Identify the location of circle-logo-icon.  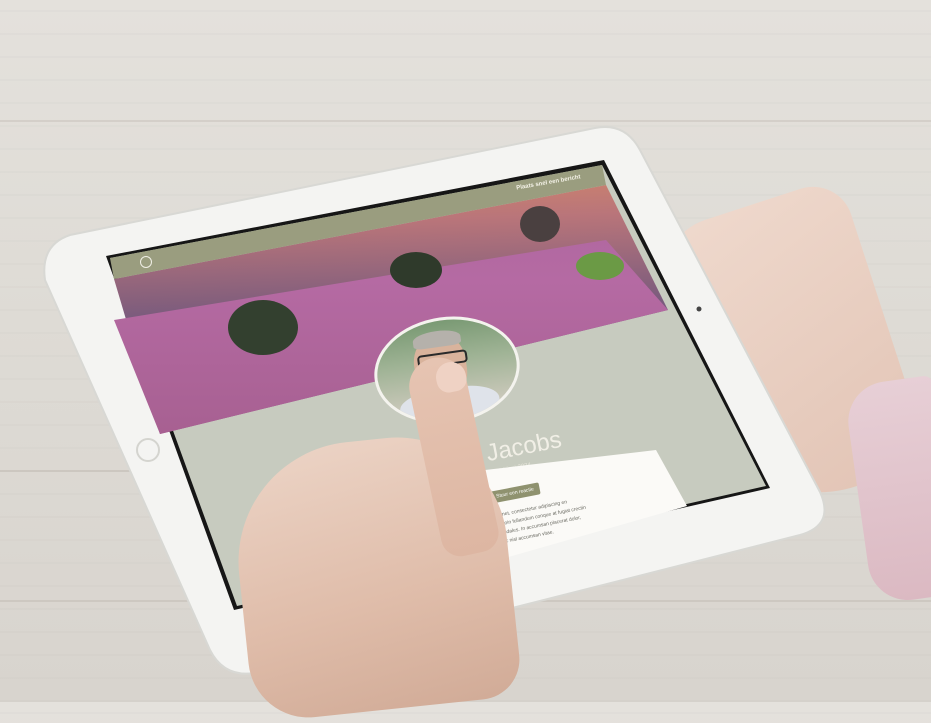
(146, 262).